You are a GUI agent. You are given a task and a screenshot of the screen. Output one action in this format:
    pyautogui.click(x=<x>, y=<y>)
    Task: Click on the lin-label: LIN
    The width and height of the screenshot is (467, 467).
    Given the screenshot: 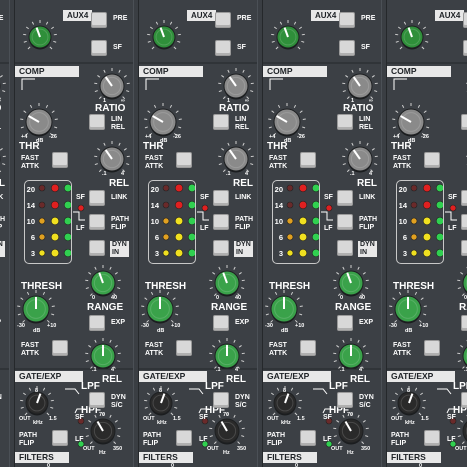 What is the action you would take?
    pyautogui.click(x=117, y=119)
    